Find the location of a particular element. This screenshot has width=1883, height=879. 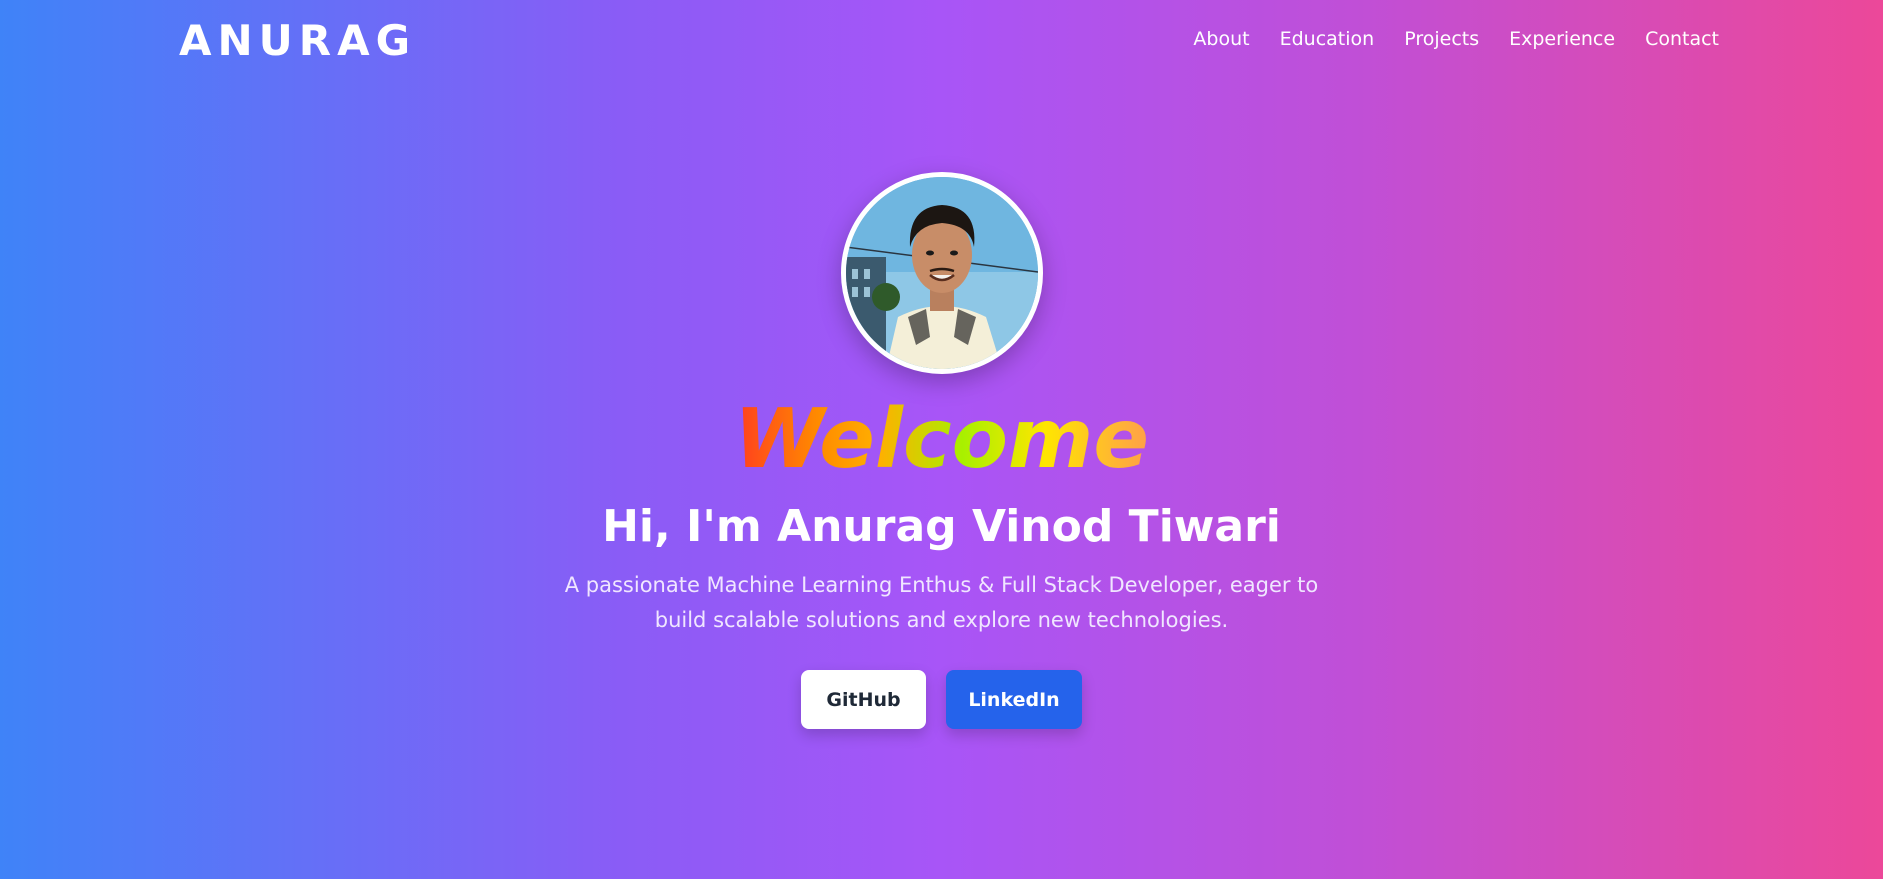

linkedin-button: LinkedIn is located at coordinates (1014, 699).